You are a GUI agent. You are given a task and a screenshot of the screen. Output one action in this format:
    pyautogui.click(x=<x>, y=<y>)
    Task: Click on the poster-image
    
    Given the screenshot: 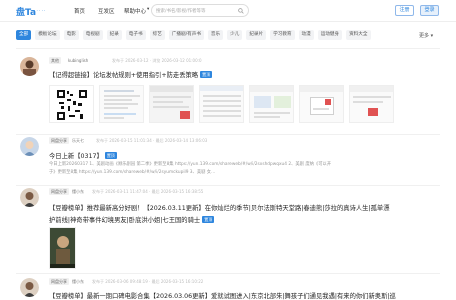 What is the action you would take?
    pyautogui.click(x=62, y=248)
    